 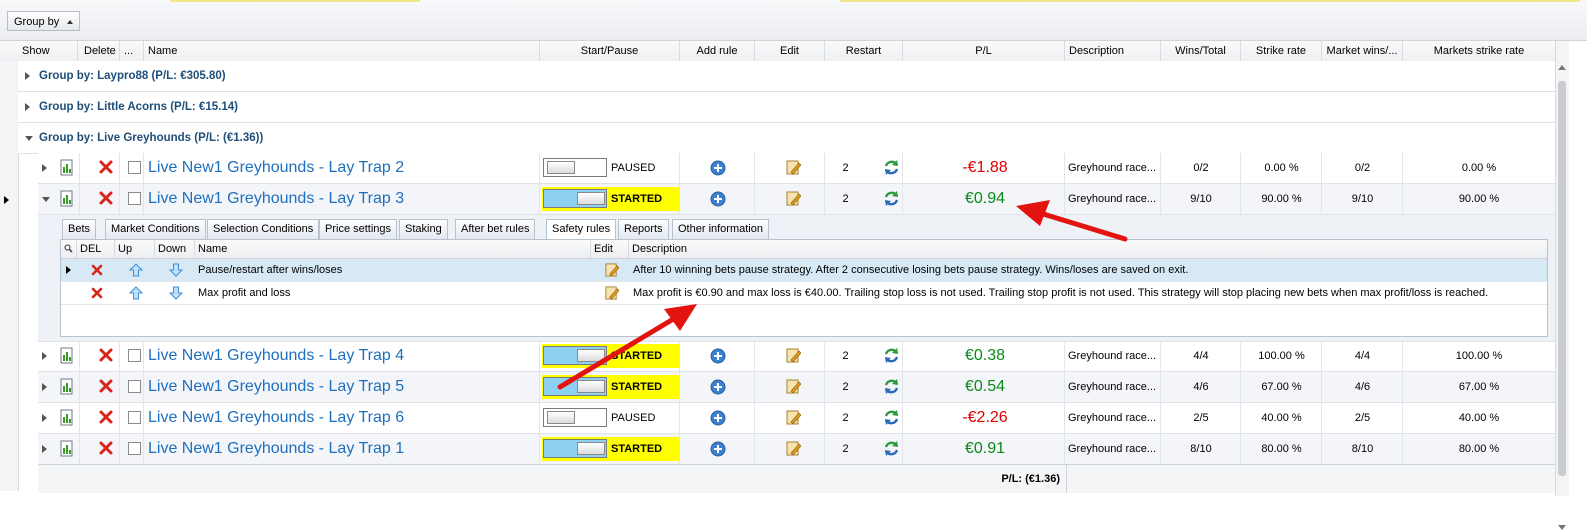 I want to click on group-by-button: Group by, so click(x=44, y=21).